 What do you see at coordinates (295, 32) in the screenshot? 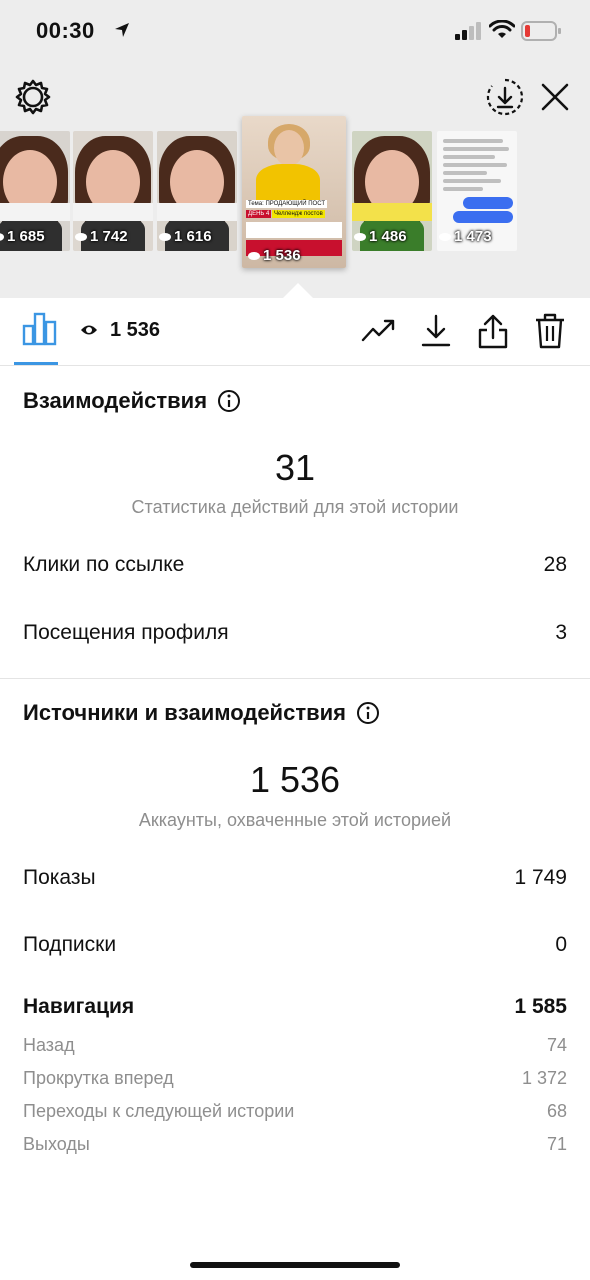
I see `status-bar: 00:30` at bounding box center [295, 32].